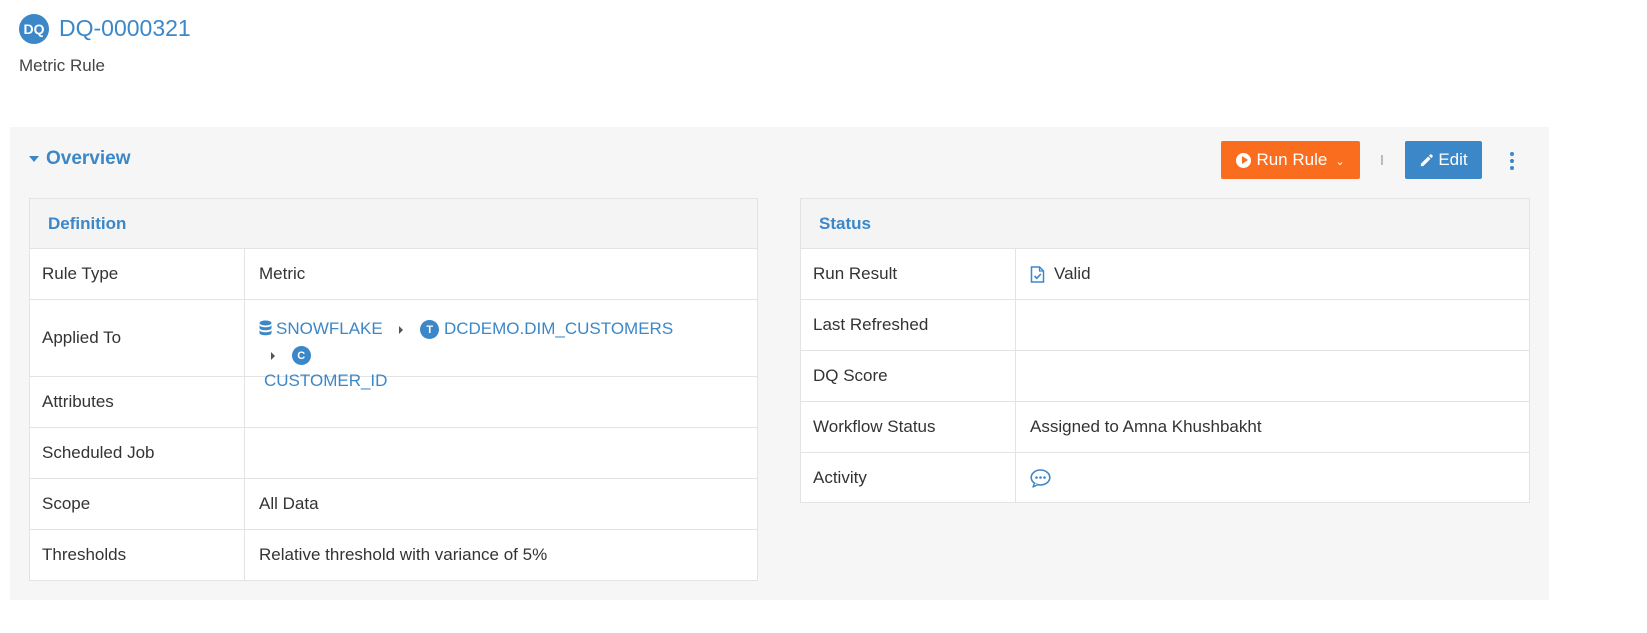 This screenshot has width=1647, height=633. Describe the element at coordinates (1244, 160) in the screenshot. I see `play-icon` at that location.